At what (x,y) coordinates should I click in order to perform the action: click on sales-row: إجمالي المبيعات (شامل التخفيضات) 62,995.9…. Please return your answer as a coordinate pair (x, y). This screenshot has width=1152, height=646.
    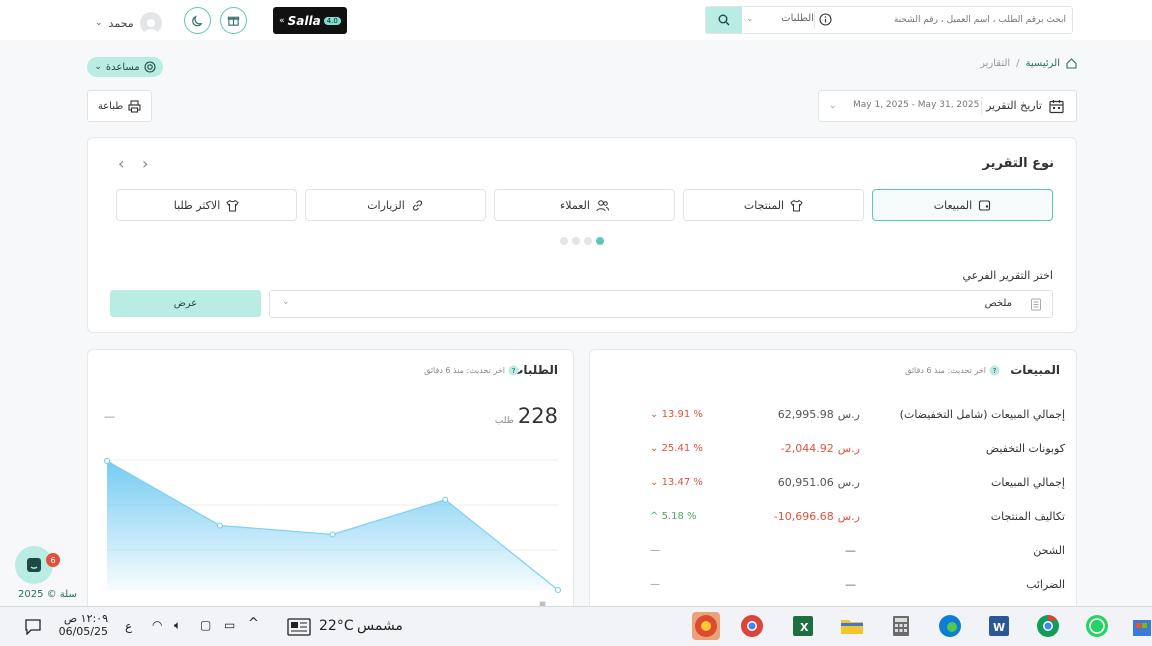
    Looking at the image, I should click on (832, 414).